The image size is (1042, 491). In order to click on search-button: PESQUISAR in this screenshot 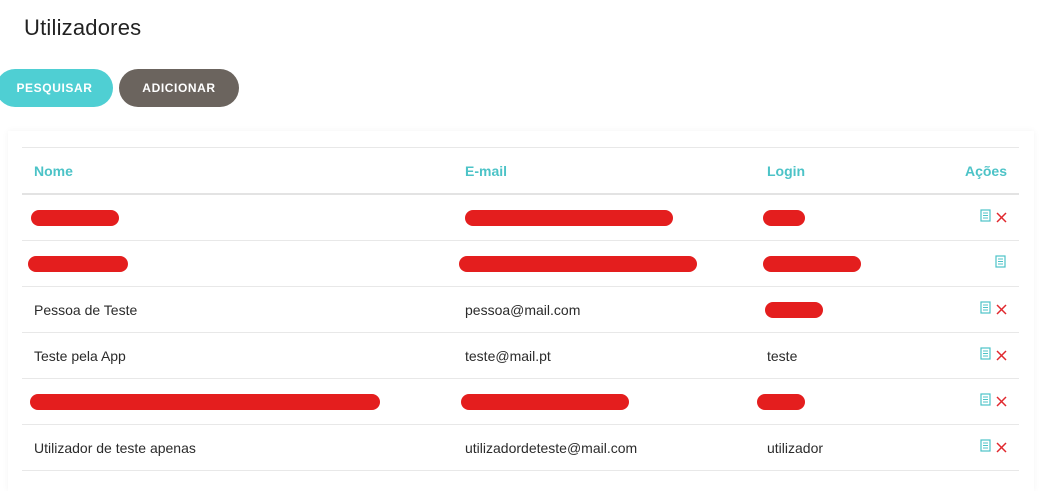, I will do `click(56, 88)`.